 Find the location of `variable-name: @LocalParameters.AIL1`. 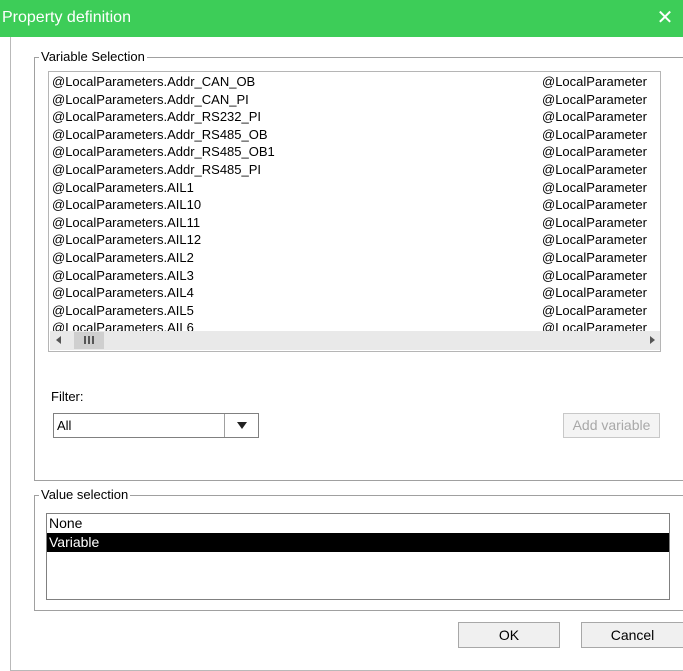

variable-name: @LocalParameters.AIL1 is located at coordinates (123, 187).